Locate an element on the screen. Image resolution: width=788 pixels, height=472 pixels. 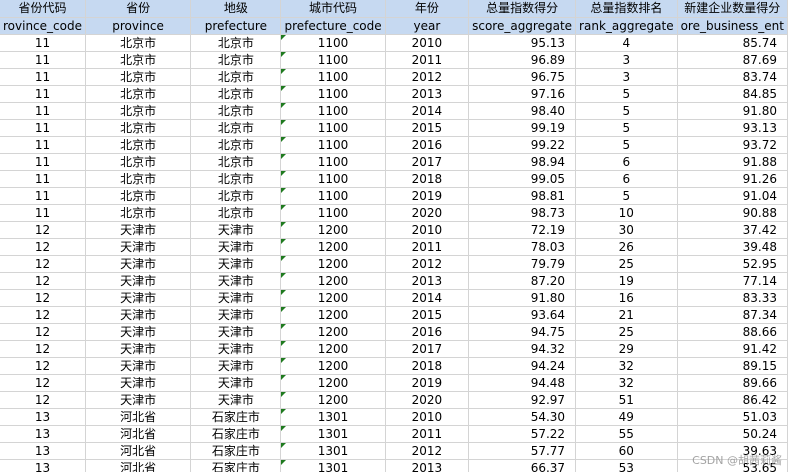
col-sub-rank-aggregate: rank_aggregate is located at coordinates (626, 26).